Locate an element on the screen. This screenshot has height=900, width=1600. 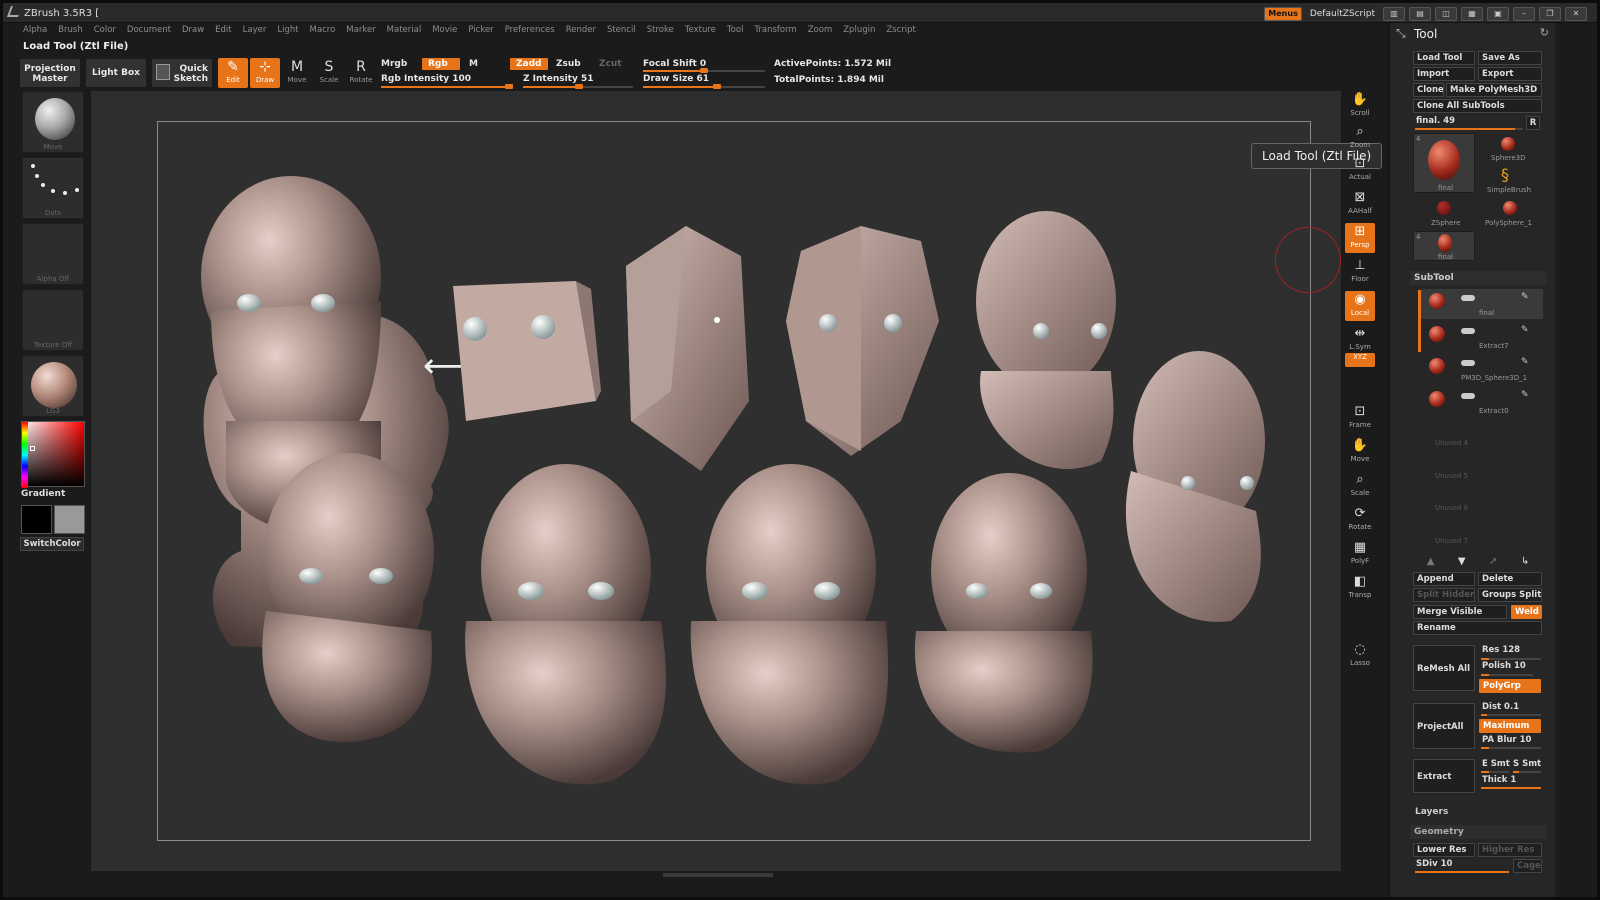
polygrp-toggle: PolyGrp is located at coordinates (1510, 686).